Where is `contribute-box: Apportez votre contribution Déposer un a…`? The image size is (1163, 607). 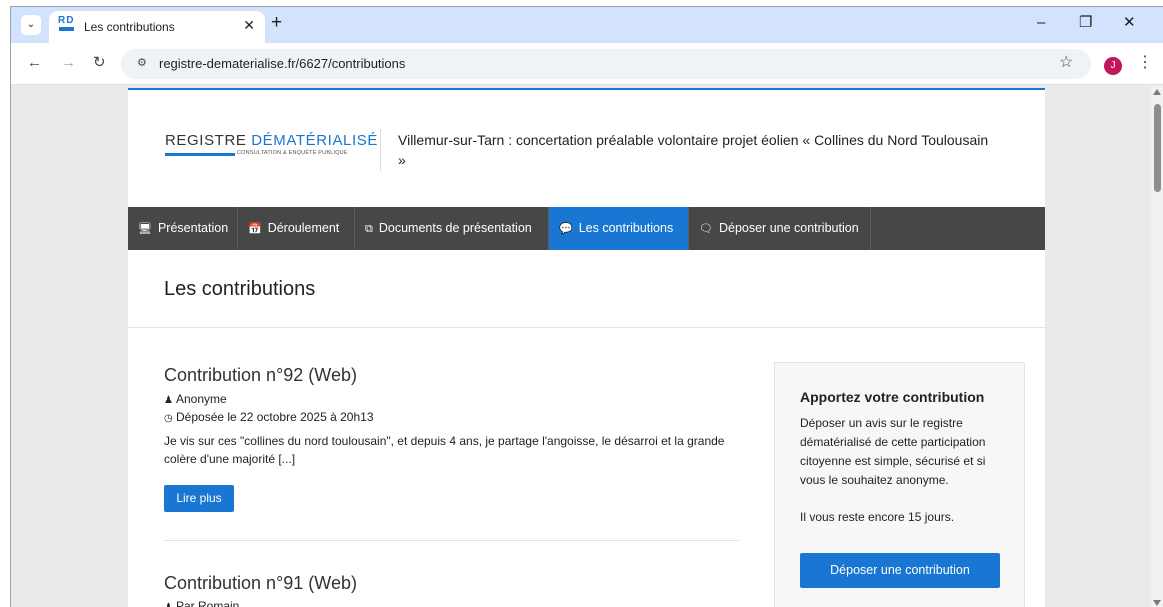
contribute-box: Apportez votre contribution Déposer un a… is located at coordinates (899, 484).